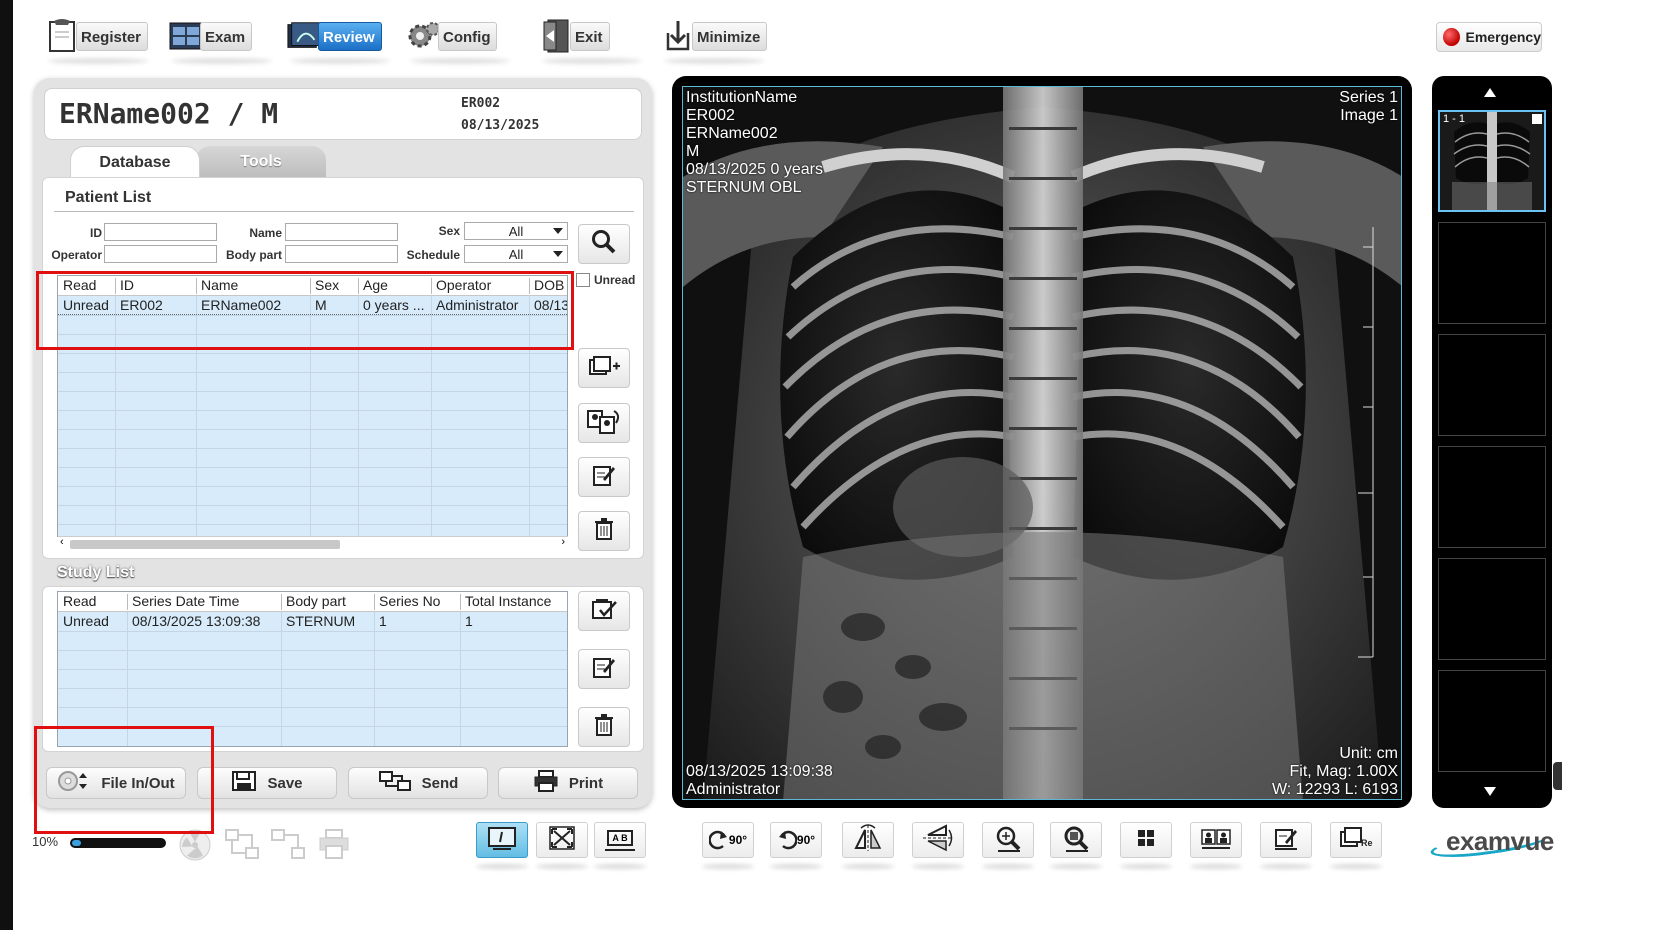  I want to click on bodypart-filter-input, so click(341, 254).